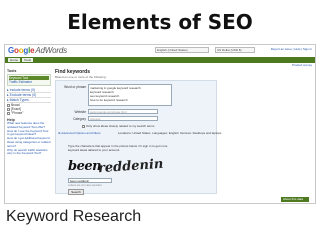 Image resolution: width=320 pixels, height=240 pixels. What do you see at coordinates (14, 60) in the screenshot?
I see `nav-home-tab: Home` at bounding box center [14, 60].